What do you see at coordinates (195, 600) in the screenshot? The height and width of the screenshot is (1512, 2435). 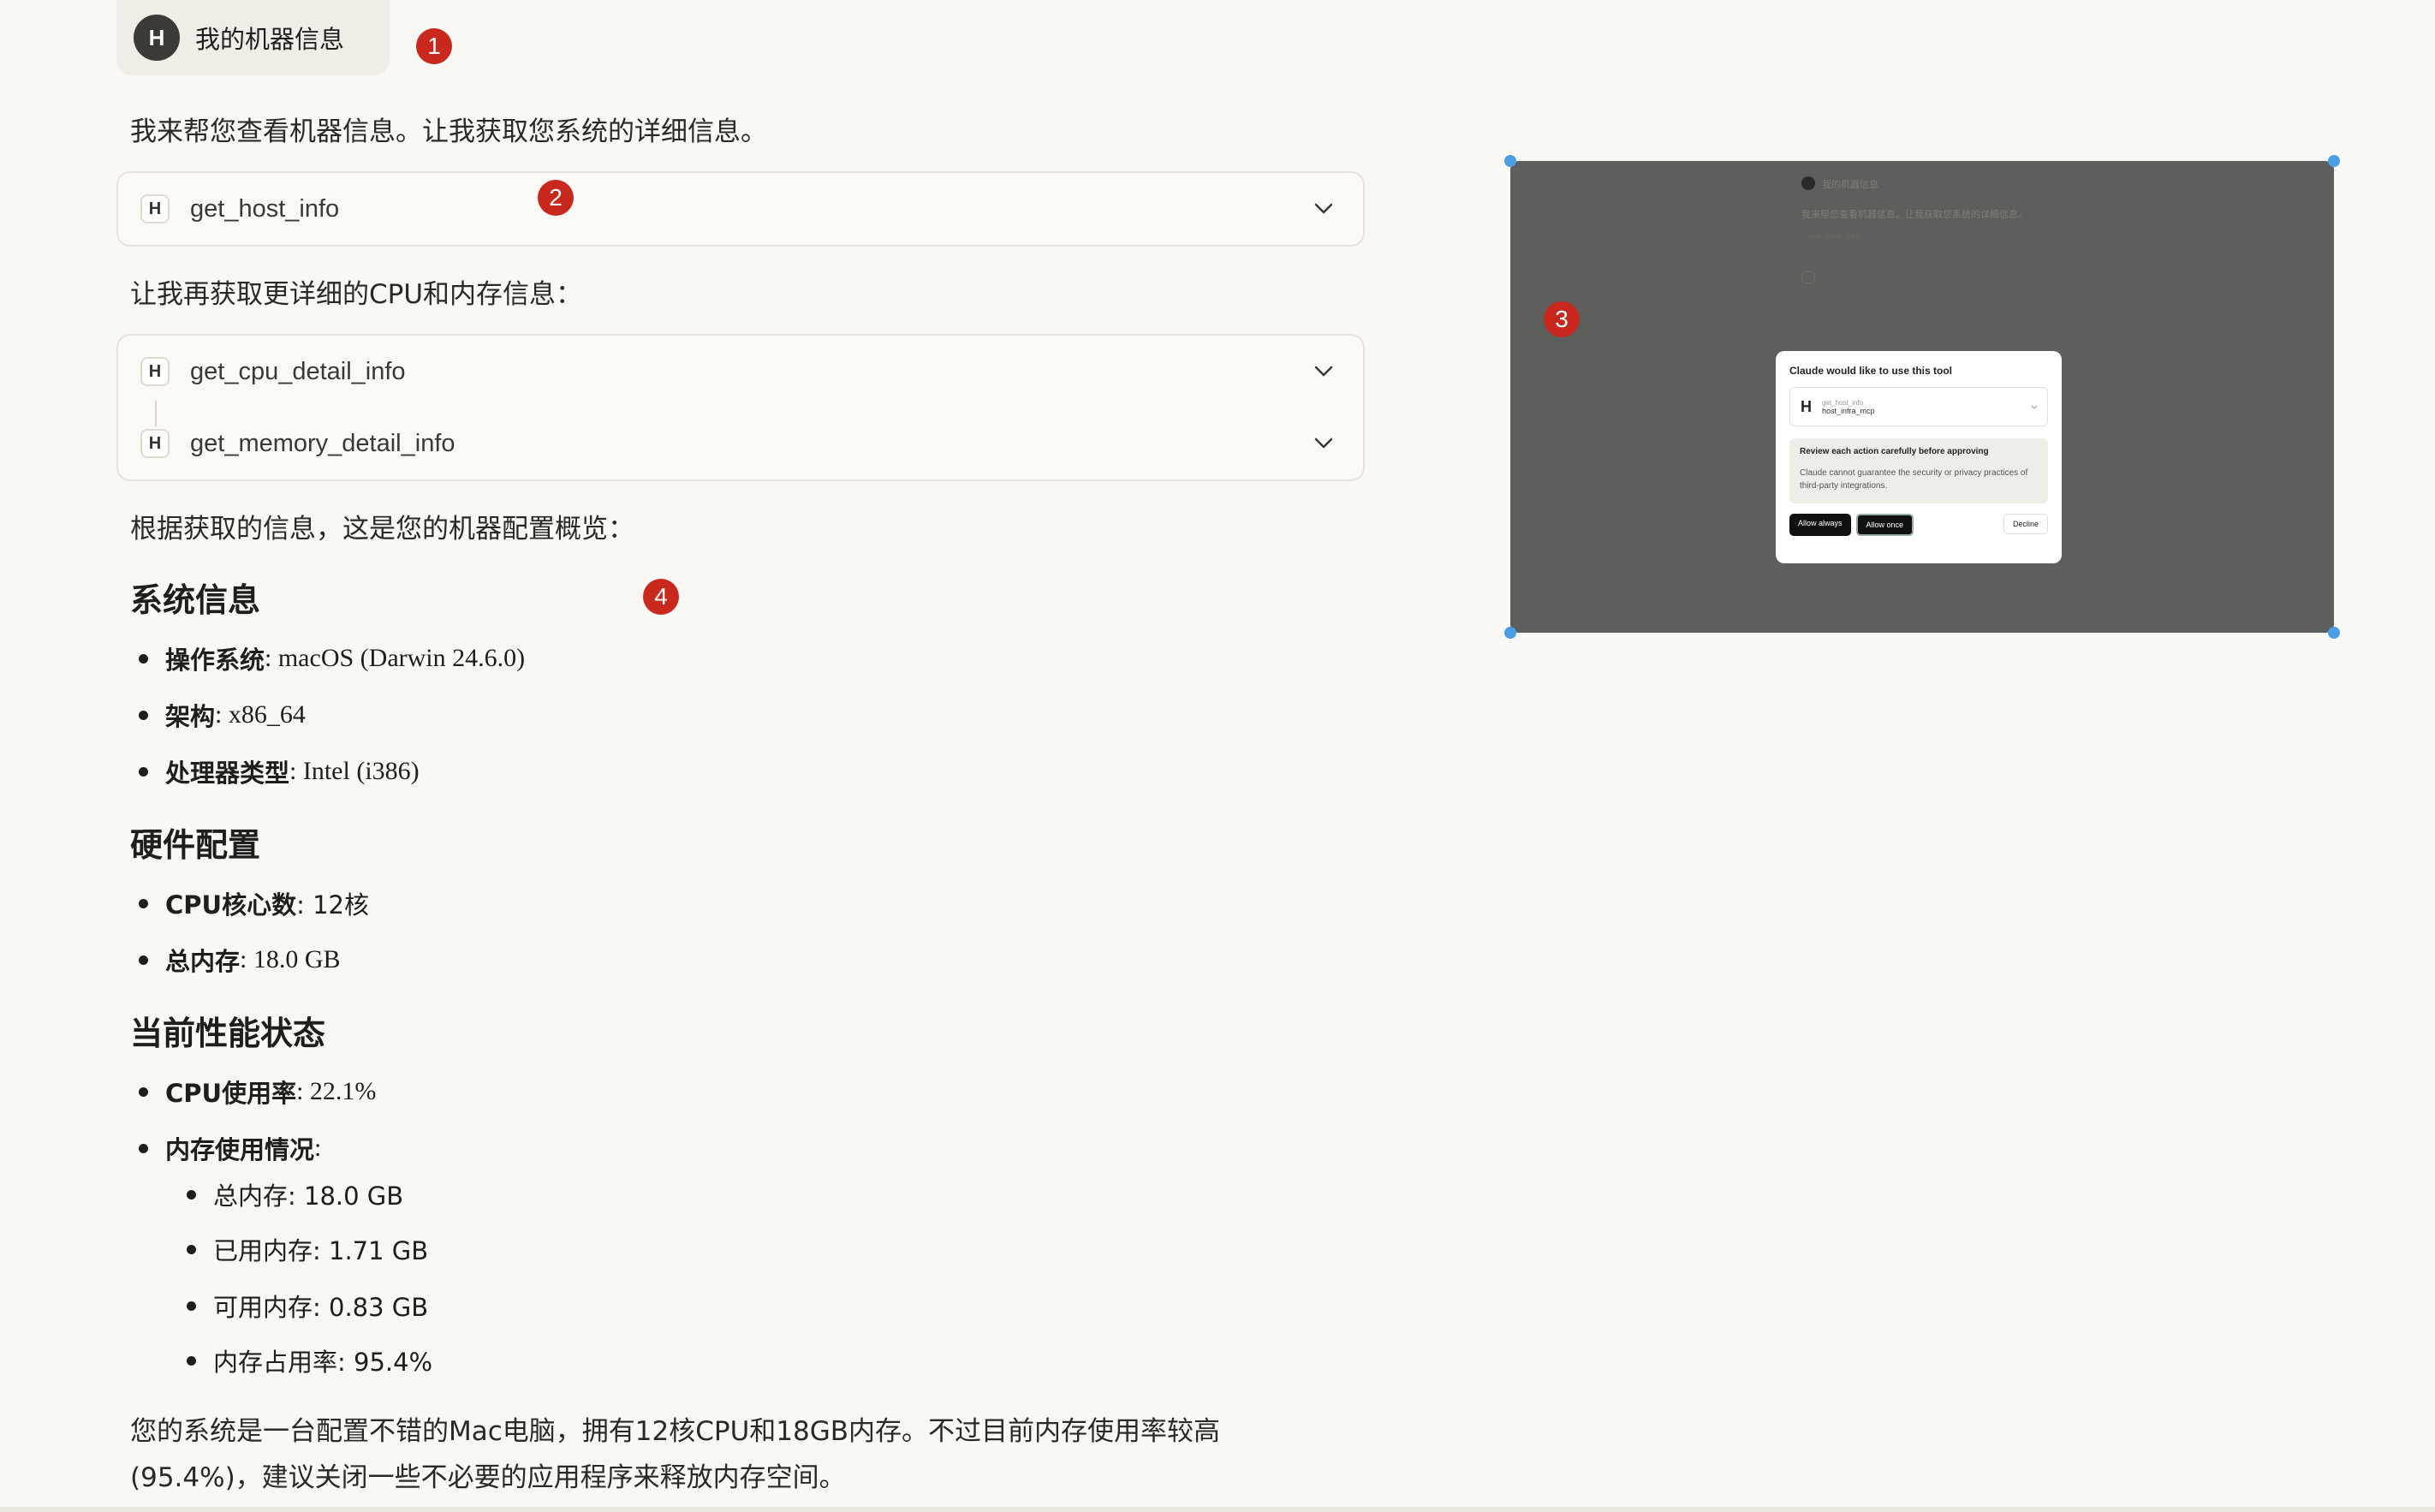 I see `section-heading-system: 系统信息` at bounding box center [195, 600].